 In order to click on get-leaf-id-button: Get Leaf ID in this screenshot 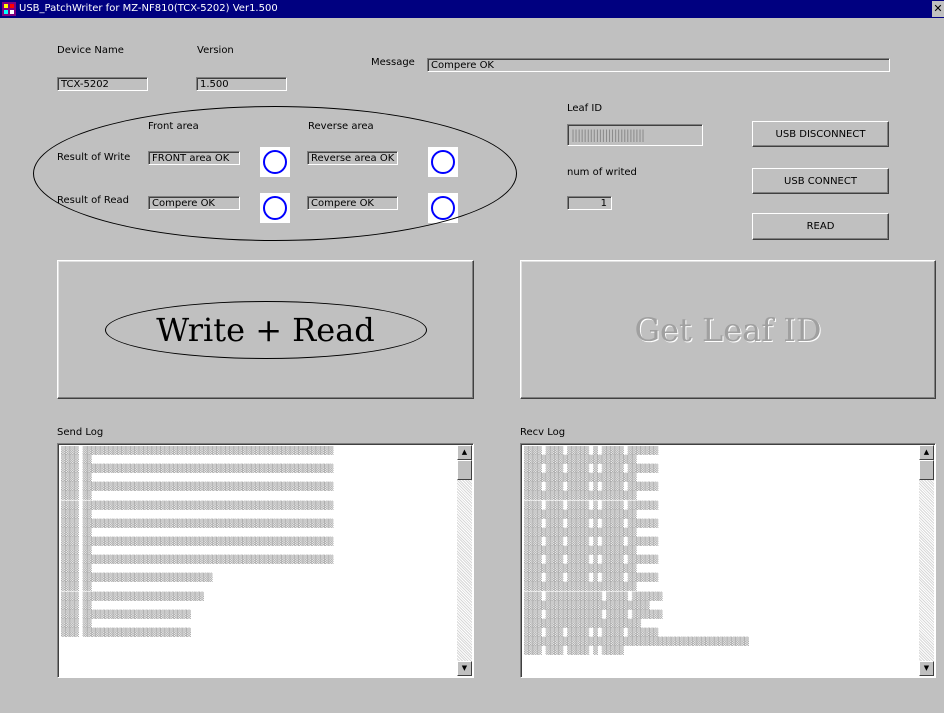, I will do `click(728, 329)`.